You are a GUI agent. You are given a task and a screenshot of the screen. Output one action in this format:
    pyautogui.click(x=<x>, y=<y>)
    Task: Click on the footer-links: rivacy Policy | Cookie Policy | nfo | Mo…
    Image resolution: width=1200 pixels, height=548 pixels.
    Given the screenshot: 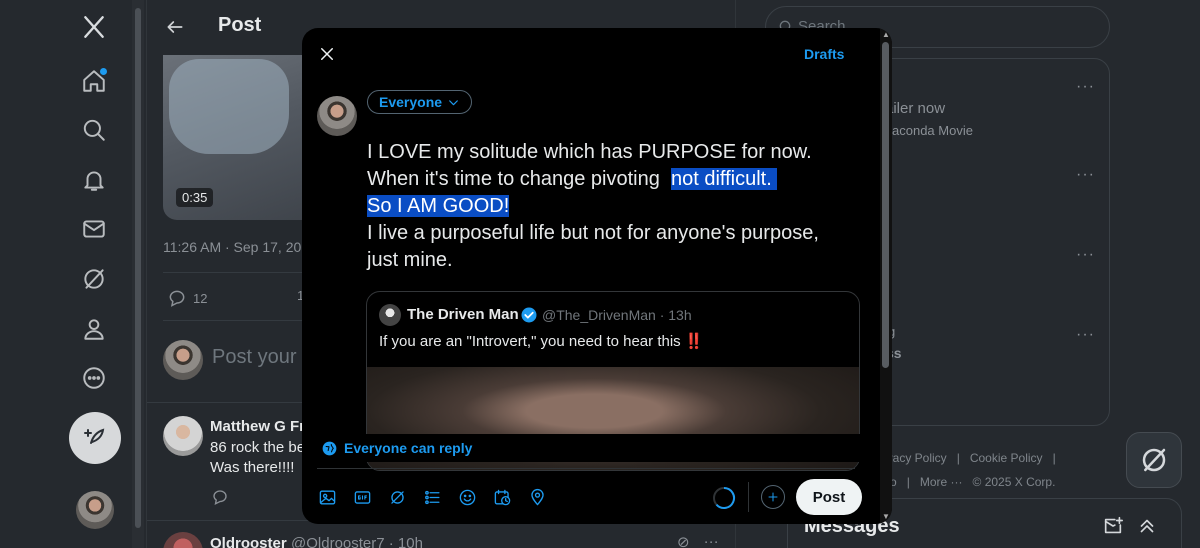 What is the action you would take?
    pyautogui.click(x=990, y=470)
    